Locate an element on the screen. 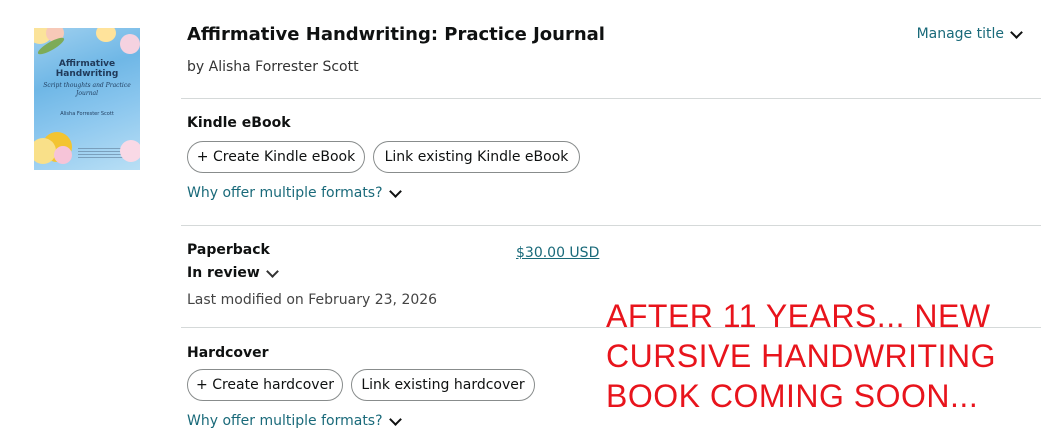 This screenshot has width=1053, height=445. paperback-heading: Paperback is located at coordinates (228, 250).